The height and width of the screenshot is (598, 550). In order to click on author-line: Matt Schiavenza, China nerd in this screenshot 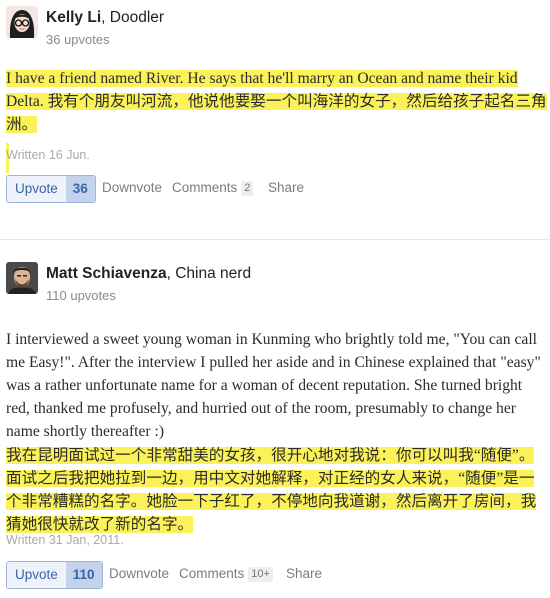, I will do `click(148, 274)`.